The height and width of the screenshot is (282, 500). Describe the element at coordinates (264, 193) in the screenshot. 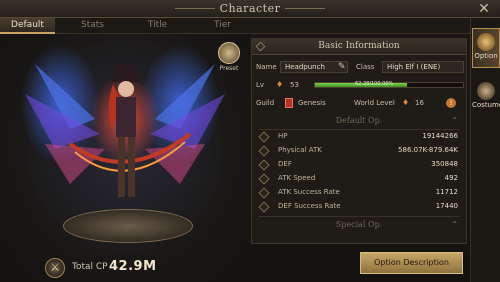

I see `atk-success-icon` at that location.